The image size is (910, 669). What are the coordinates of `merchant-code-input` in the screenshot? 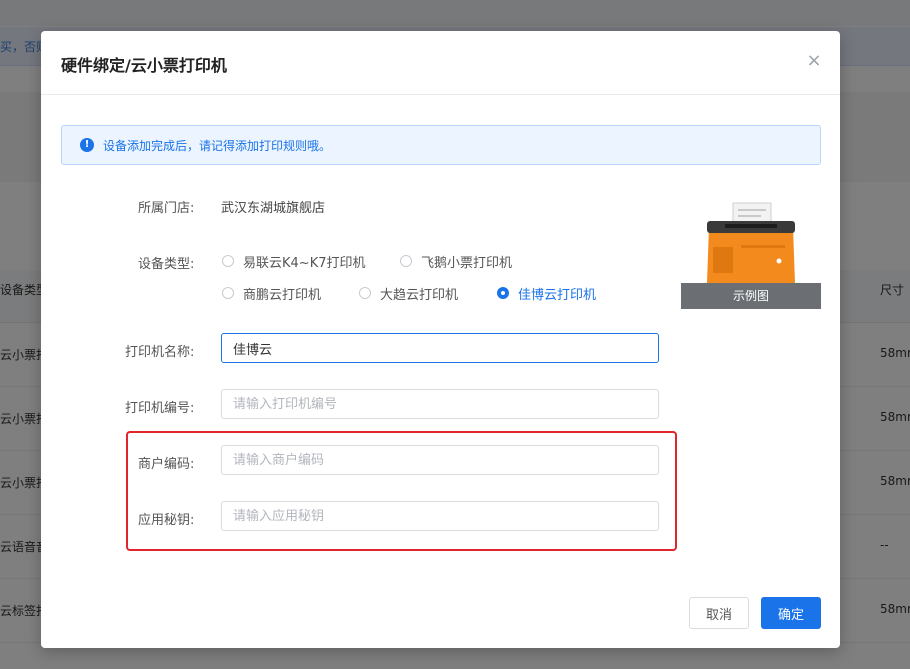 It's located at (440, 460).